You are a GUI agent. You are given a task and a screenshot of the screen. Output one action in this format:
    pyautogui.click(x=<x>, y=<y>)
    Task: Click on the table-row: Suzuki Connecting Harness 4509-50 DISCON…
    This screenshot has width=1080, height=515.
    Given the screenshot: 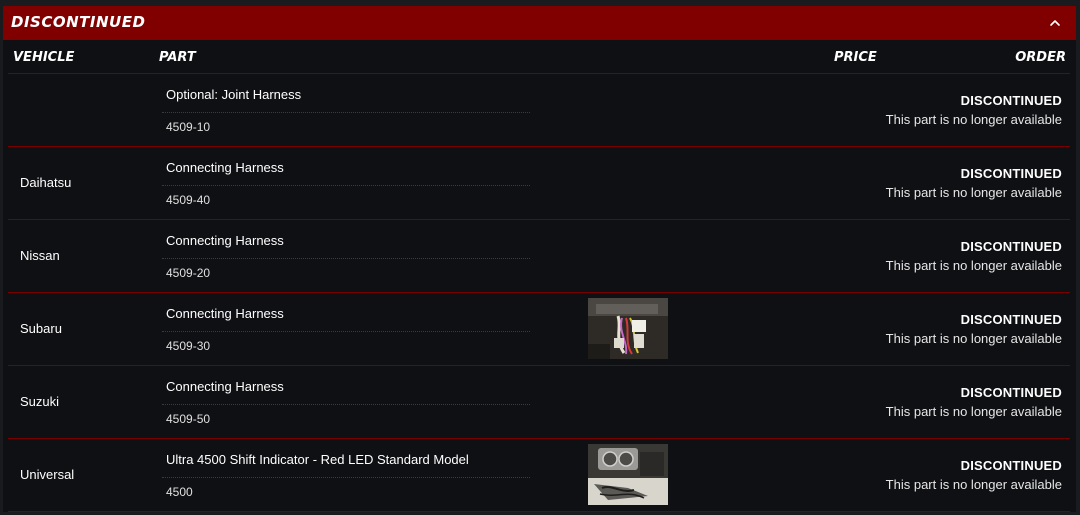 What is the action you would take?
    pyautogui.click(x=539, y=402)
    